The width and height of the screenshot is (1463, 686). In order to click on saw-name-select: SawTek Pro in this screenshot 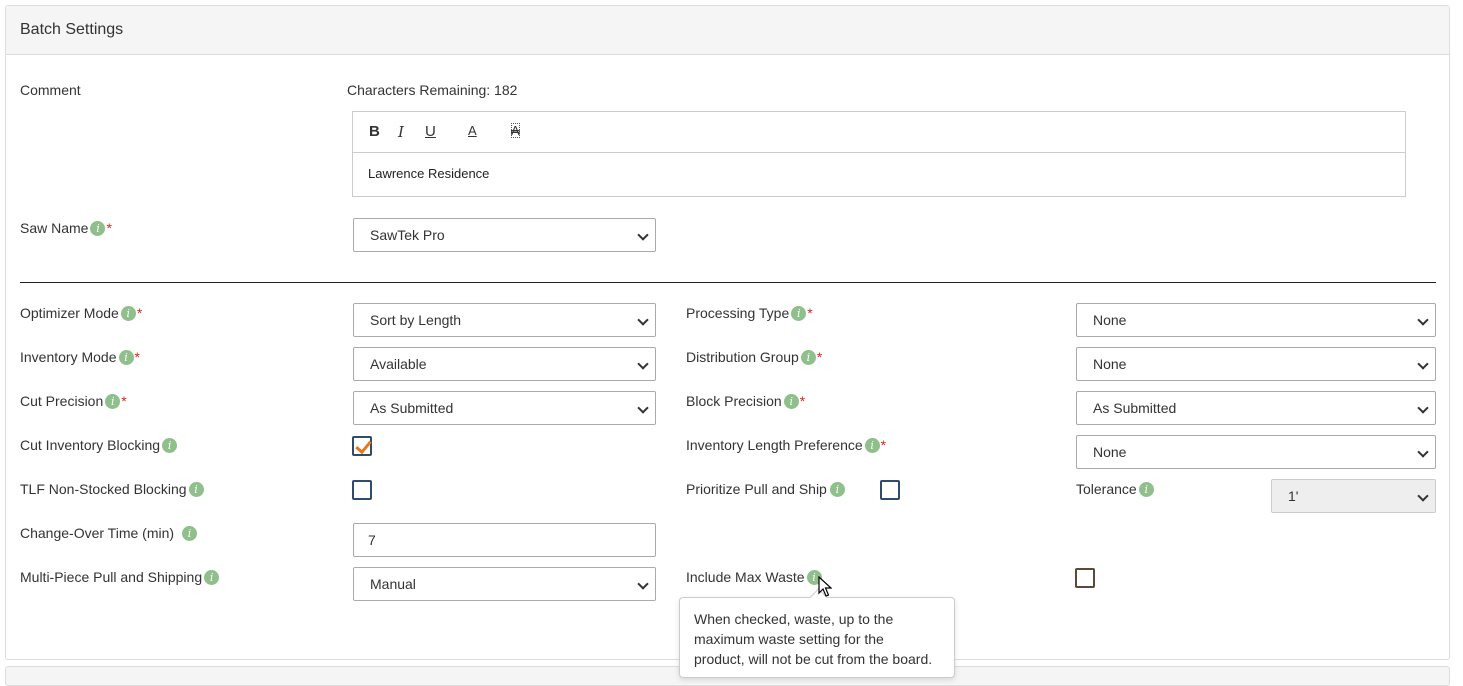, I will do `click(504, 235)`.